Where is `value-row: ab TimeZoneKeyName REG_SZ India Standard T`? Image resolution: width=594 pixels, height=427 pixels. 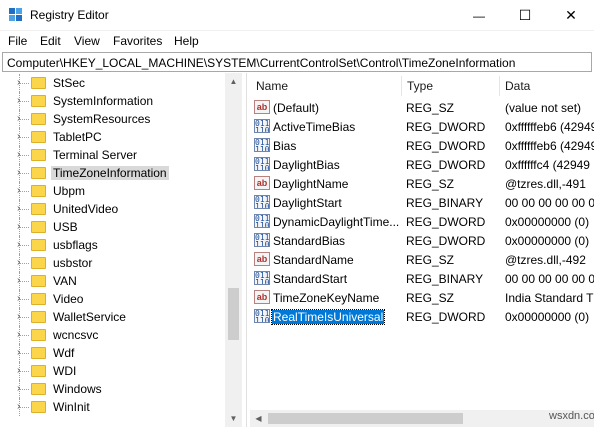
value-row: ab TimeZoneKeyName REG_SZ India Standard T is located at coordinates (422, 297).